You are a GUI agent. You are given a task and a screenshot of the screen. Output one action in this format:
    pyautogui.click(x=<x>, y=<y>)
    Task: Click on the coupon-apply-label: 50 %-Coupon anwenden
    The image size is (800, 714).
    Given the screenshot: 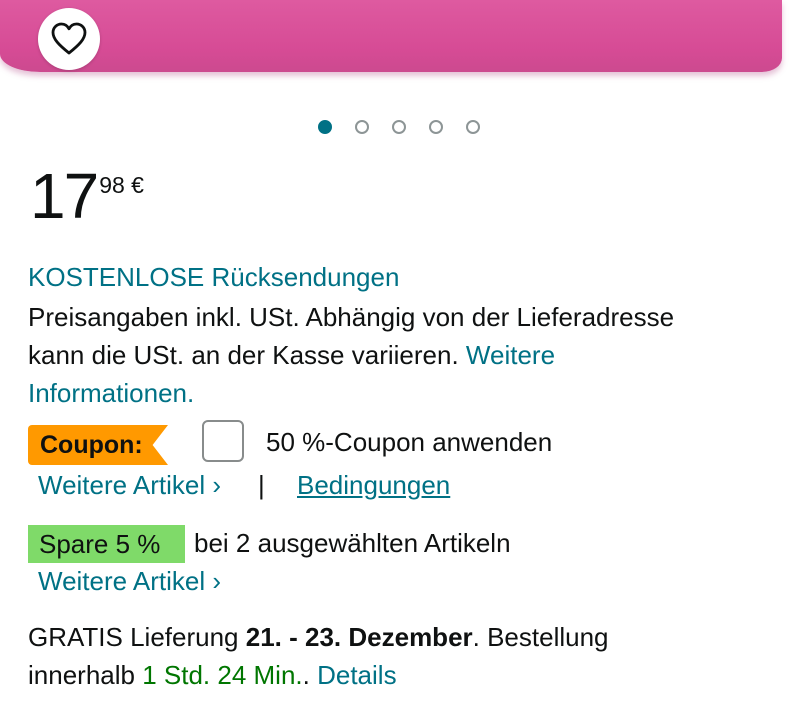 What is the action you would take?
    pyautogui.click(x=409, y=442)
    